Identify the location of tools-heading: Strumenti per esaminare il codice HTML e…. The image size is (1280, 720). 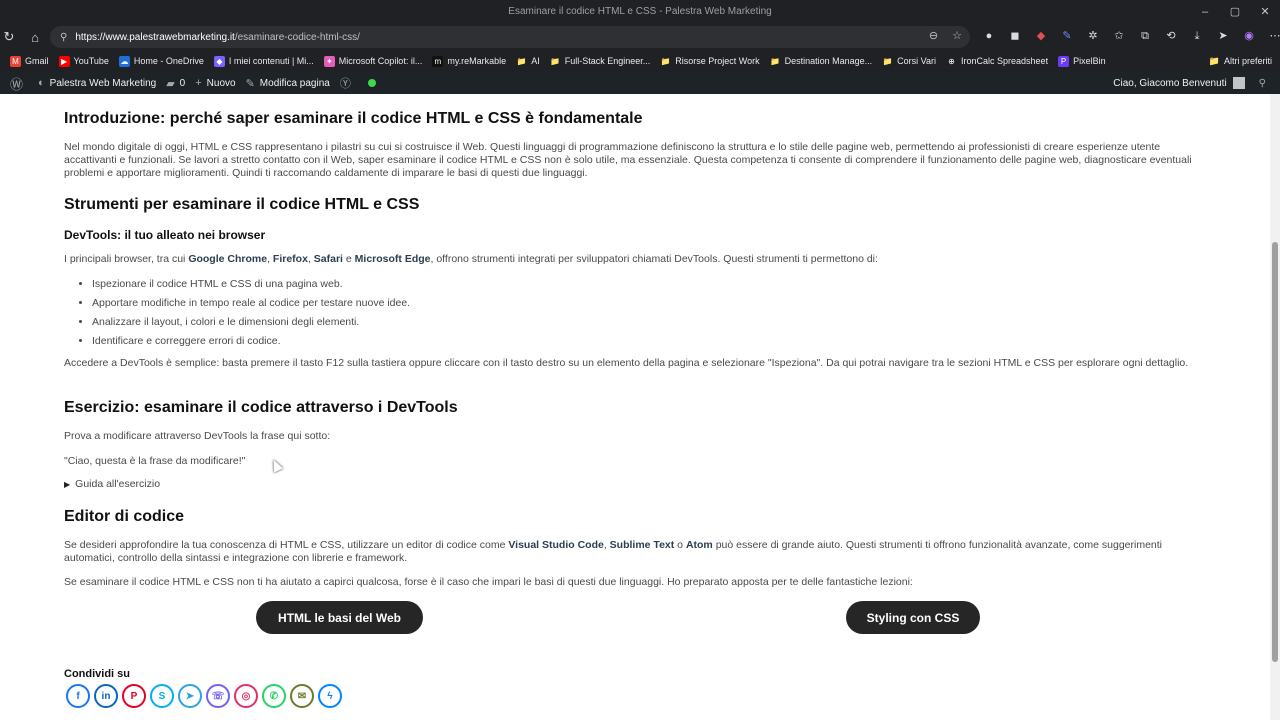
(242, 204).